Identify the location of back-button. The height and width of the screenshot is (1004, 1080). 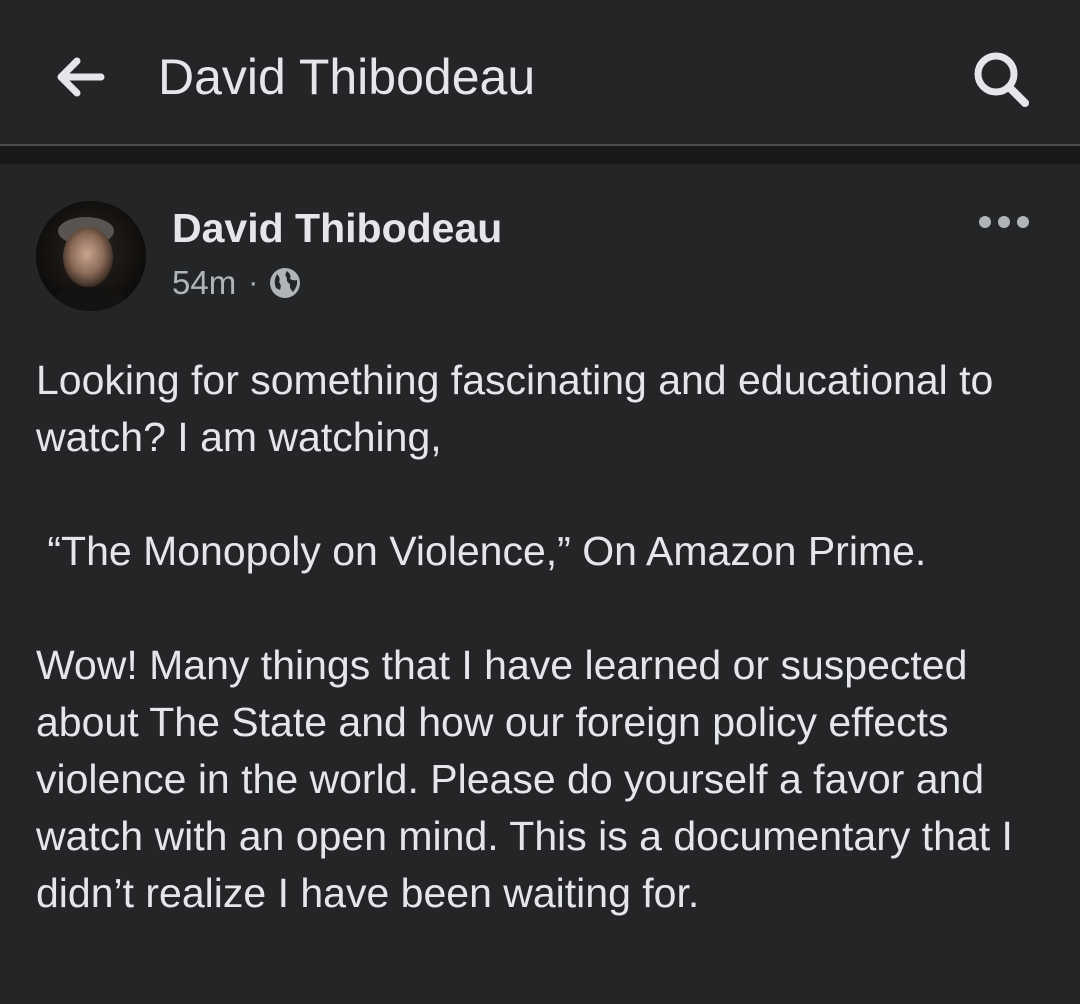
(80, 77).